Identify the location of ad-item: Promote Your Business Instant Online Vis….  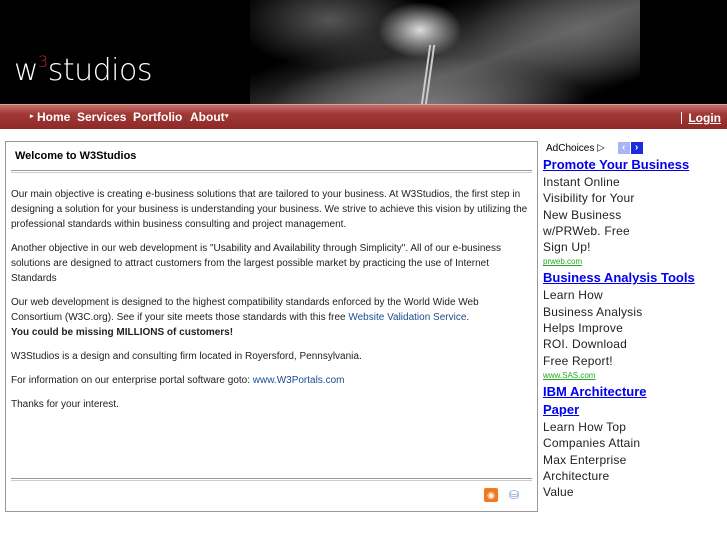
(635, 212).